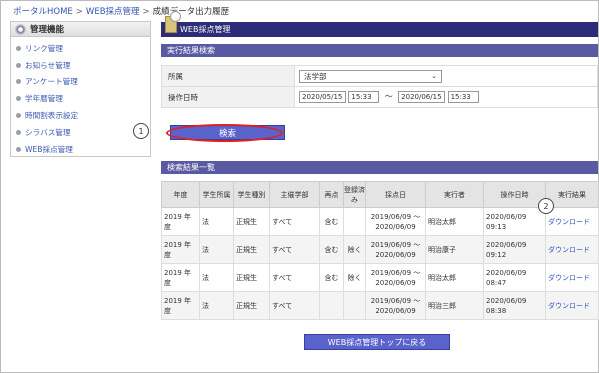 The image size is (599, 373). What do you see at coordinates (354, 221) in the screenshot?
I see `cell-registered` at bounding box center [354, 221].